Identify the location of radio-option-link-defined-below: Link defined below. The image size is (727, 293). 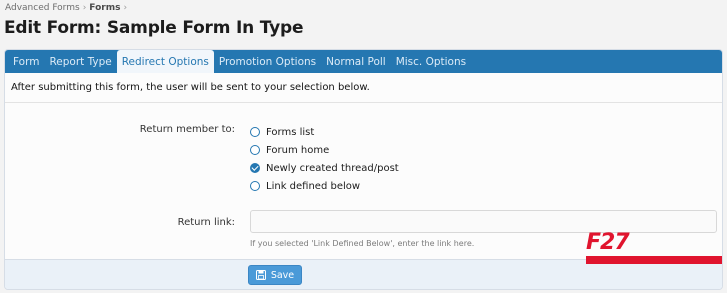
(324, 186).